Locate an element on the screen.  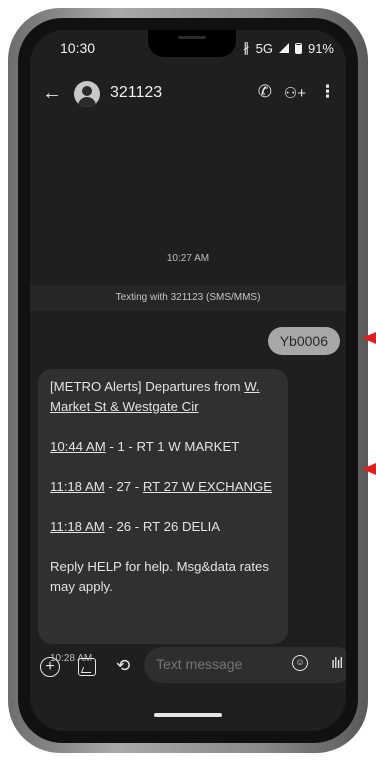
more-options-icon: ⋮ is located at coordinates (327, 92).